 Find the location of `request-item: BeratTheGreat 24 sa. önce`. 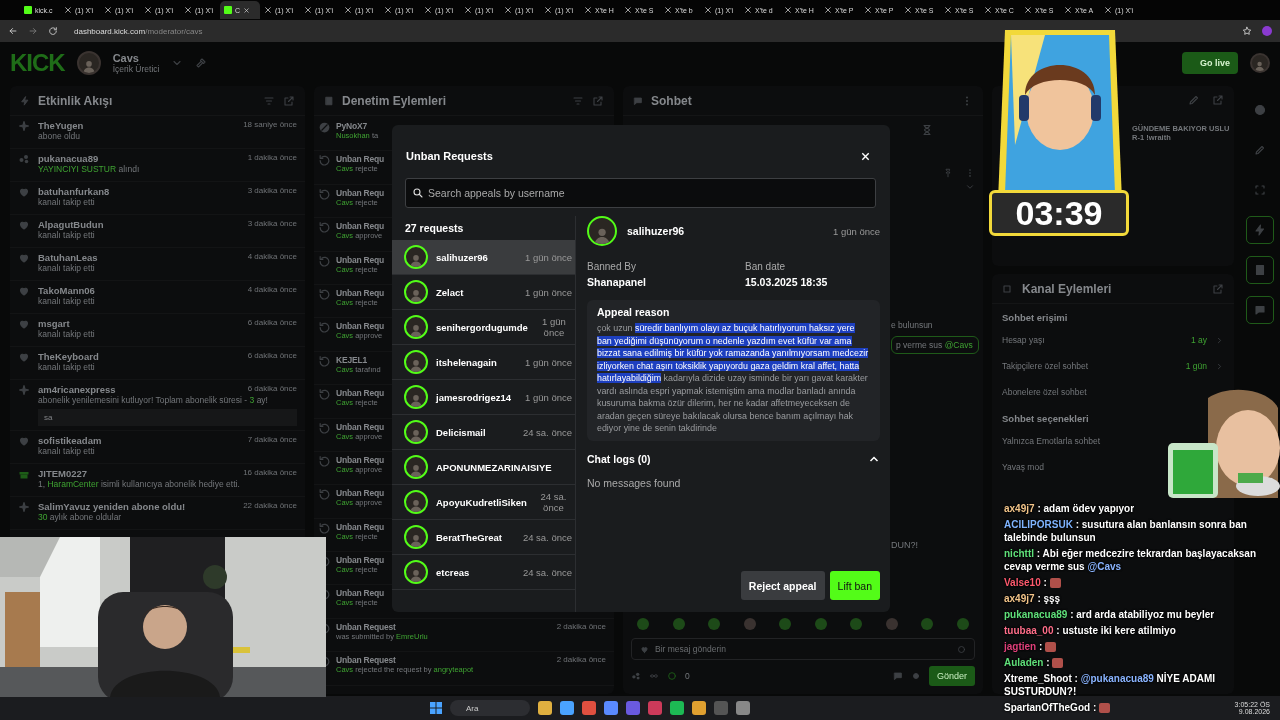

request-item: BeratTheGreat 24 sa. önce is located at coordinates (483, 537).